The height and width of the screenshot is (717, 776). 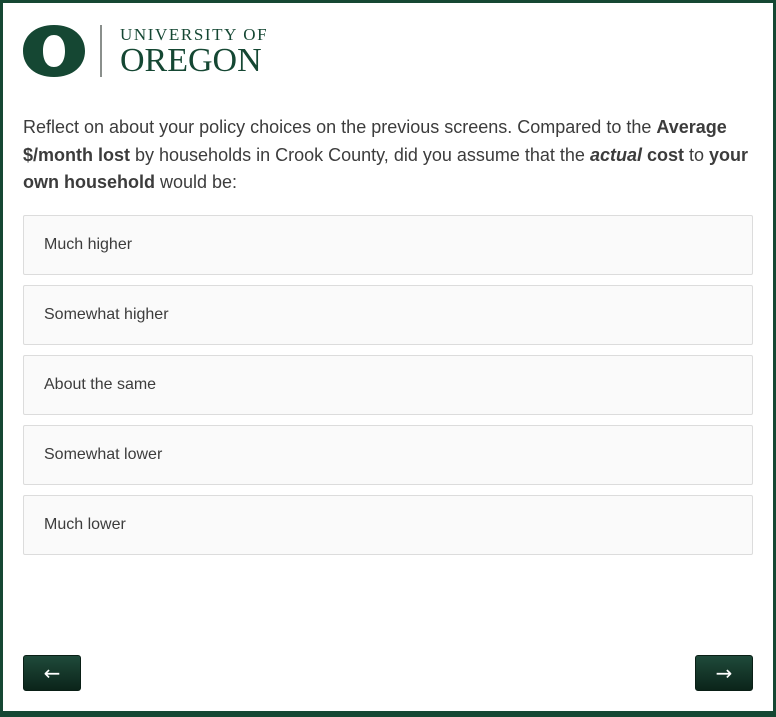 I want to click on option-much-lower: Much lower, so click(x=388, y=525).